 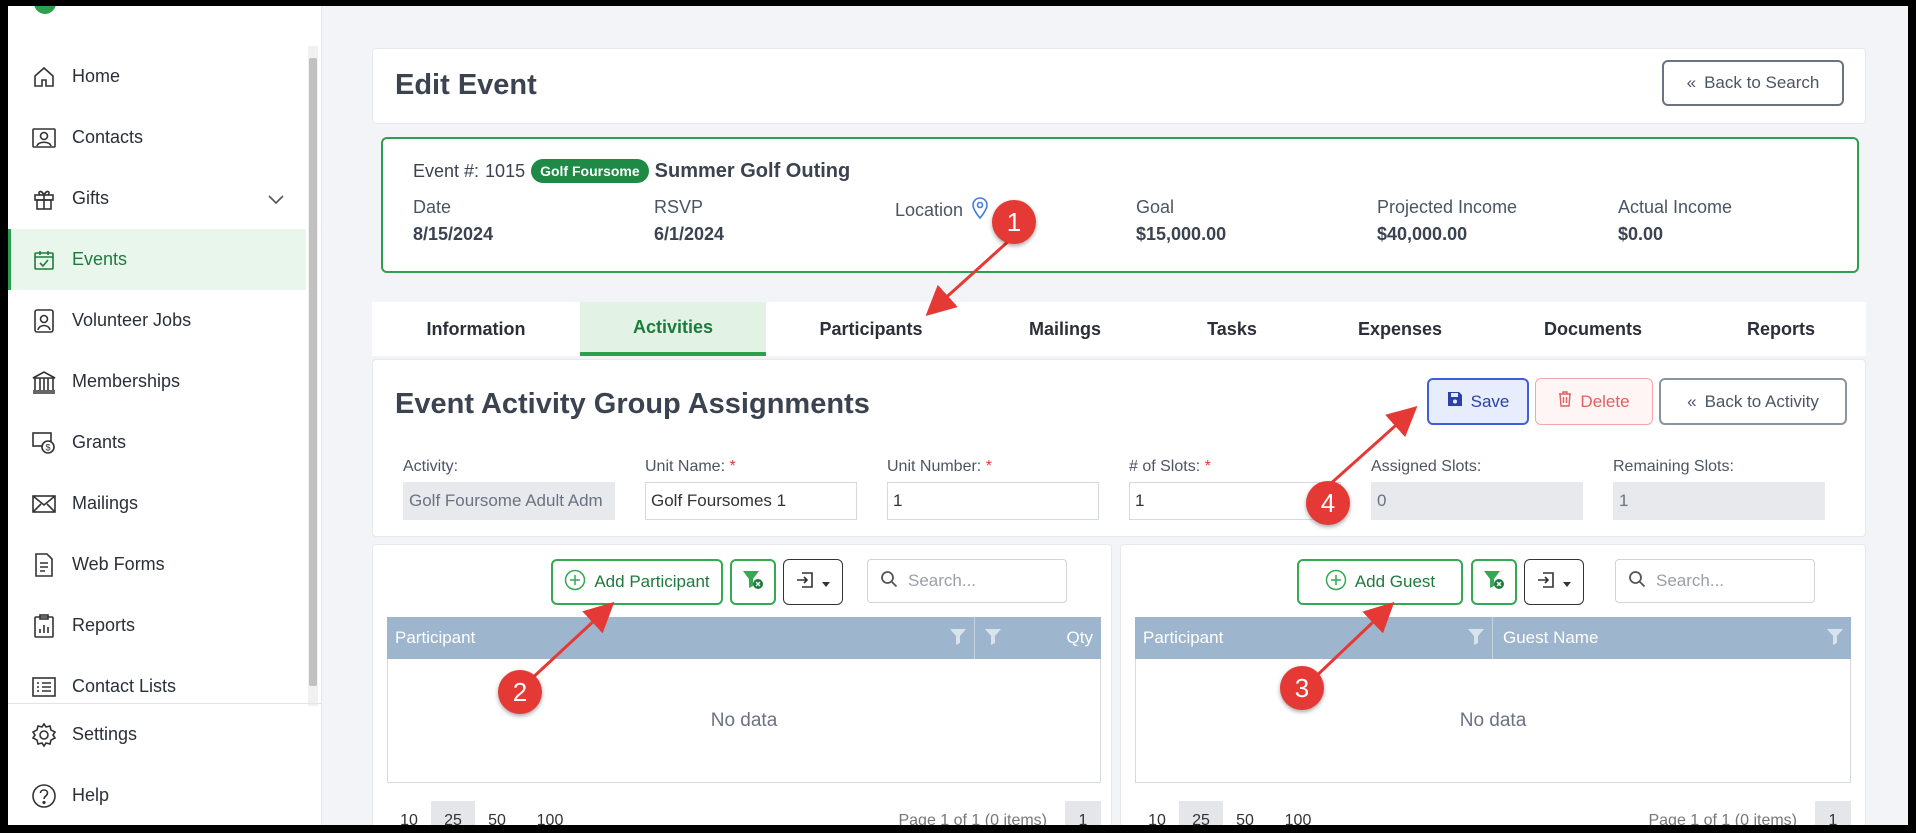 I want to click on map-pin-icon, so click(x=980, y=210).